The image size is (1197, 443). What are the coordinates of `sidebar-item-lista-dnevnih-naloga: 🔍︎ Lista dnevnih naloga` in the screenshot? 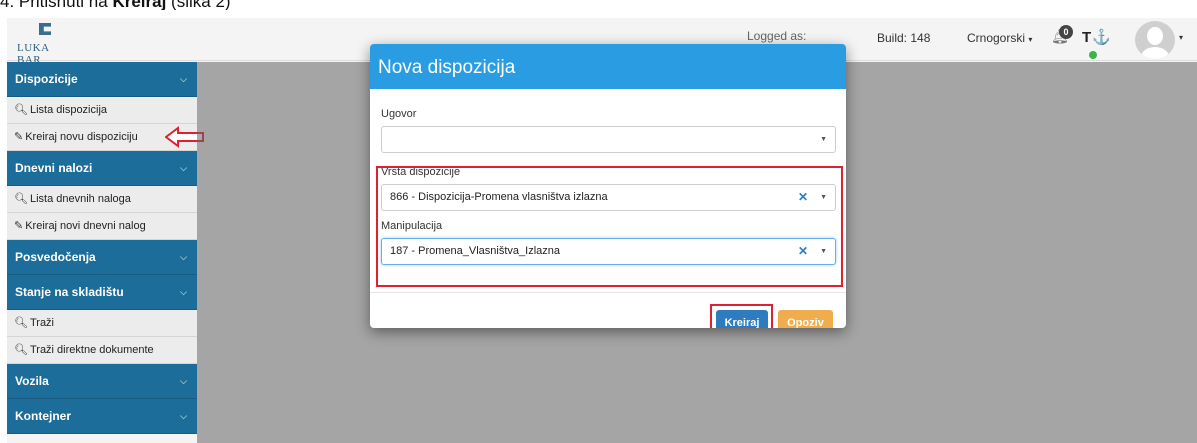 It's located at (102, 199).